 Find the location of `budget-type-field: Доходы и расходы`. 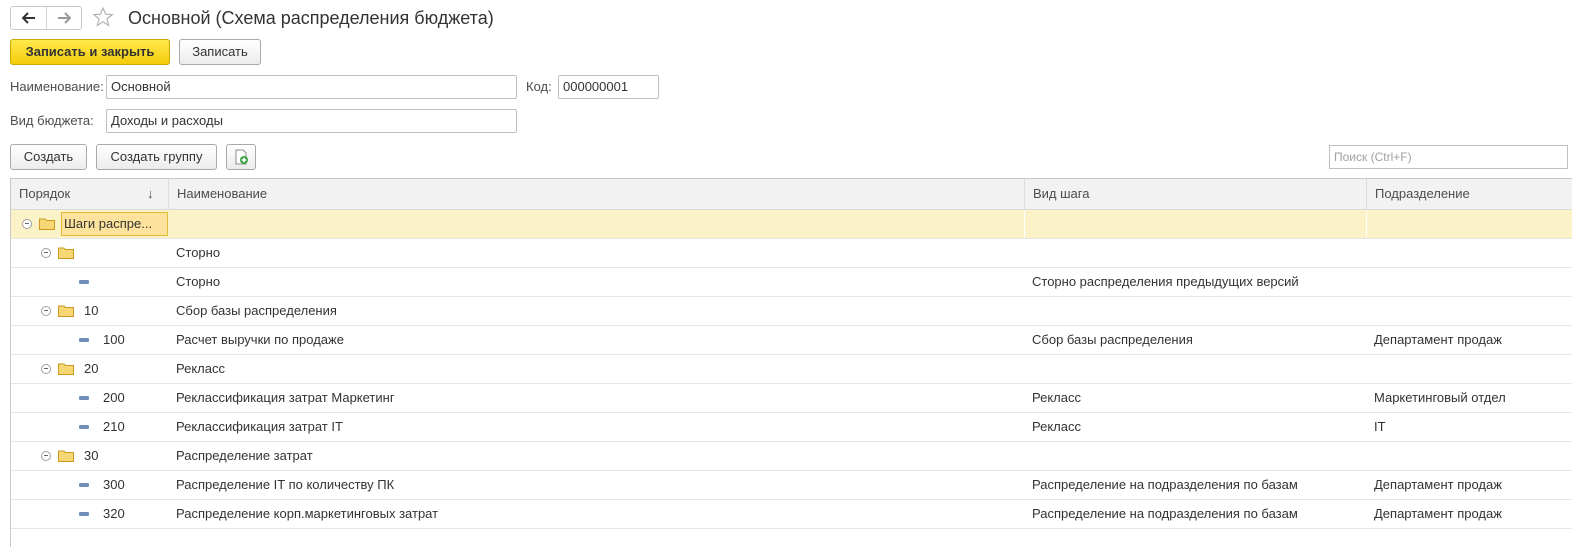

budget-type-field: Доходы и расходы is located at coordinates (311, 121).